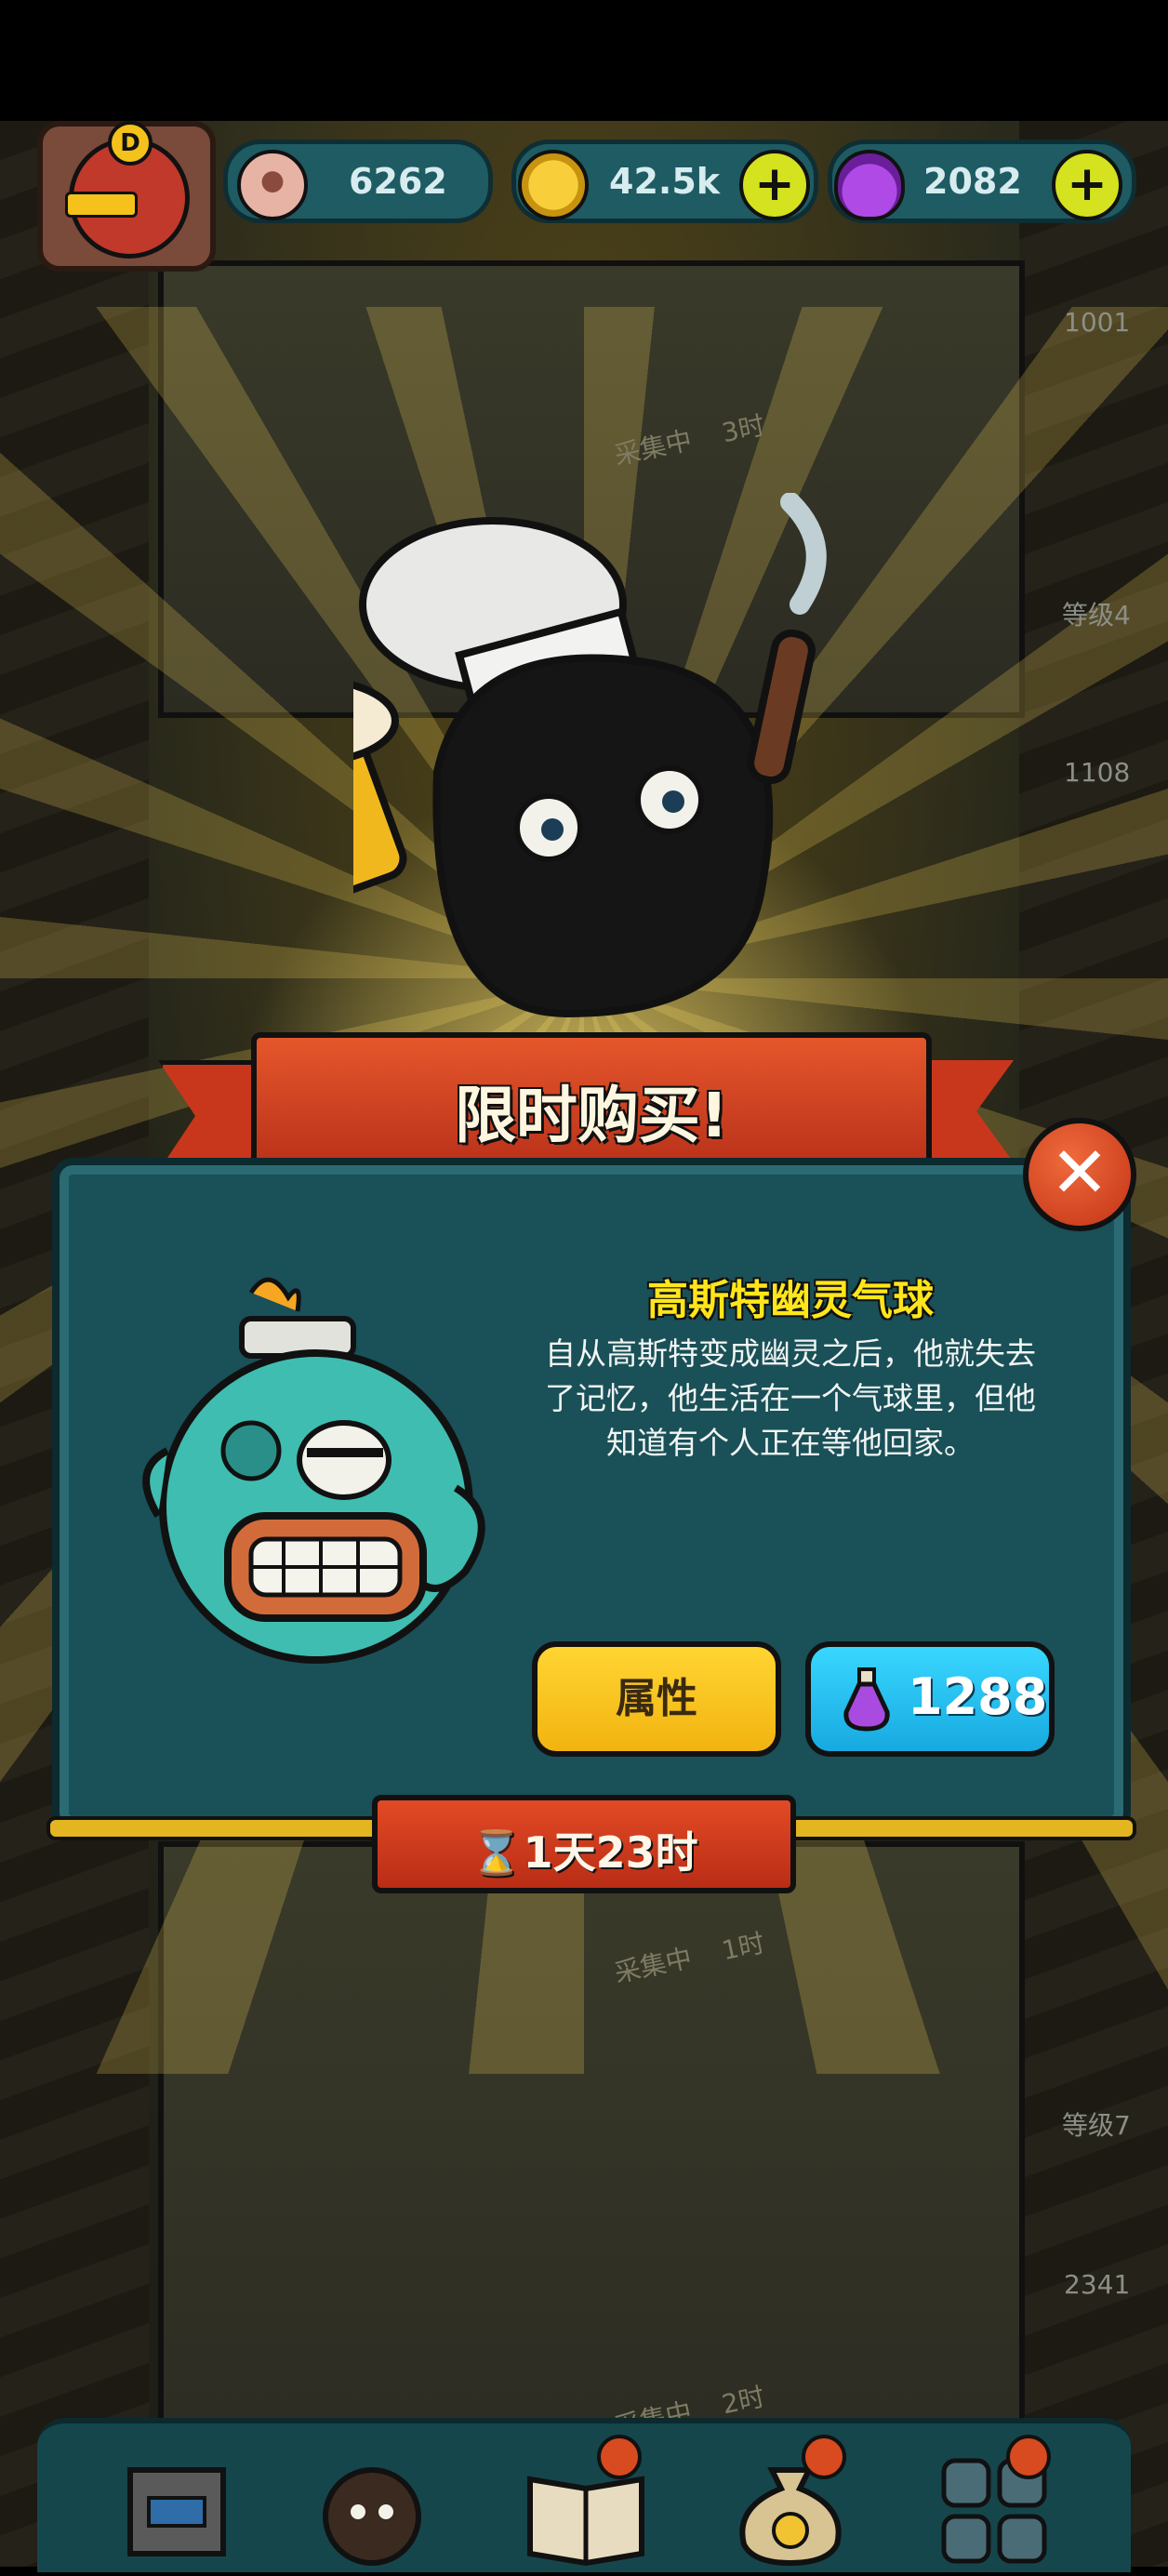  Describe the element at coordinates (1097, 2125) in the screenshot. I see `side-stat-level-5: 等级7` at that location.